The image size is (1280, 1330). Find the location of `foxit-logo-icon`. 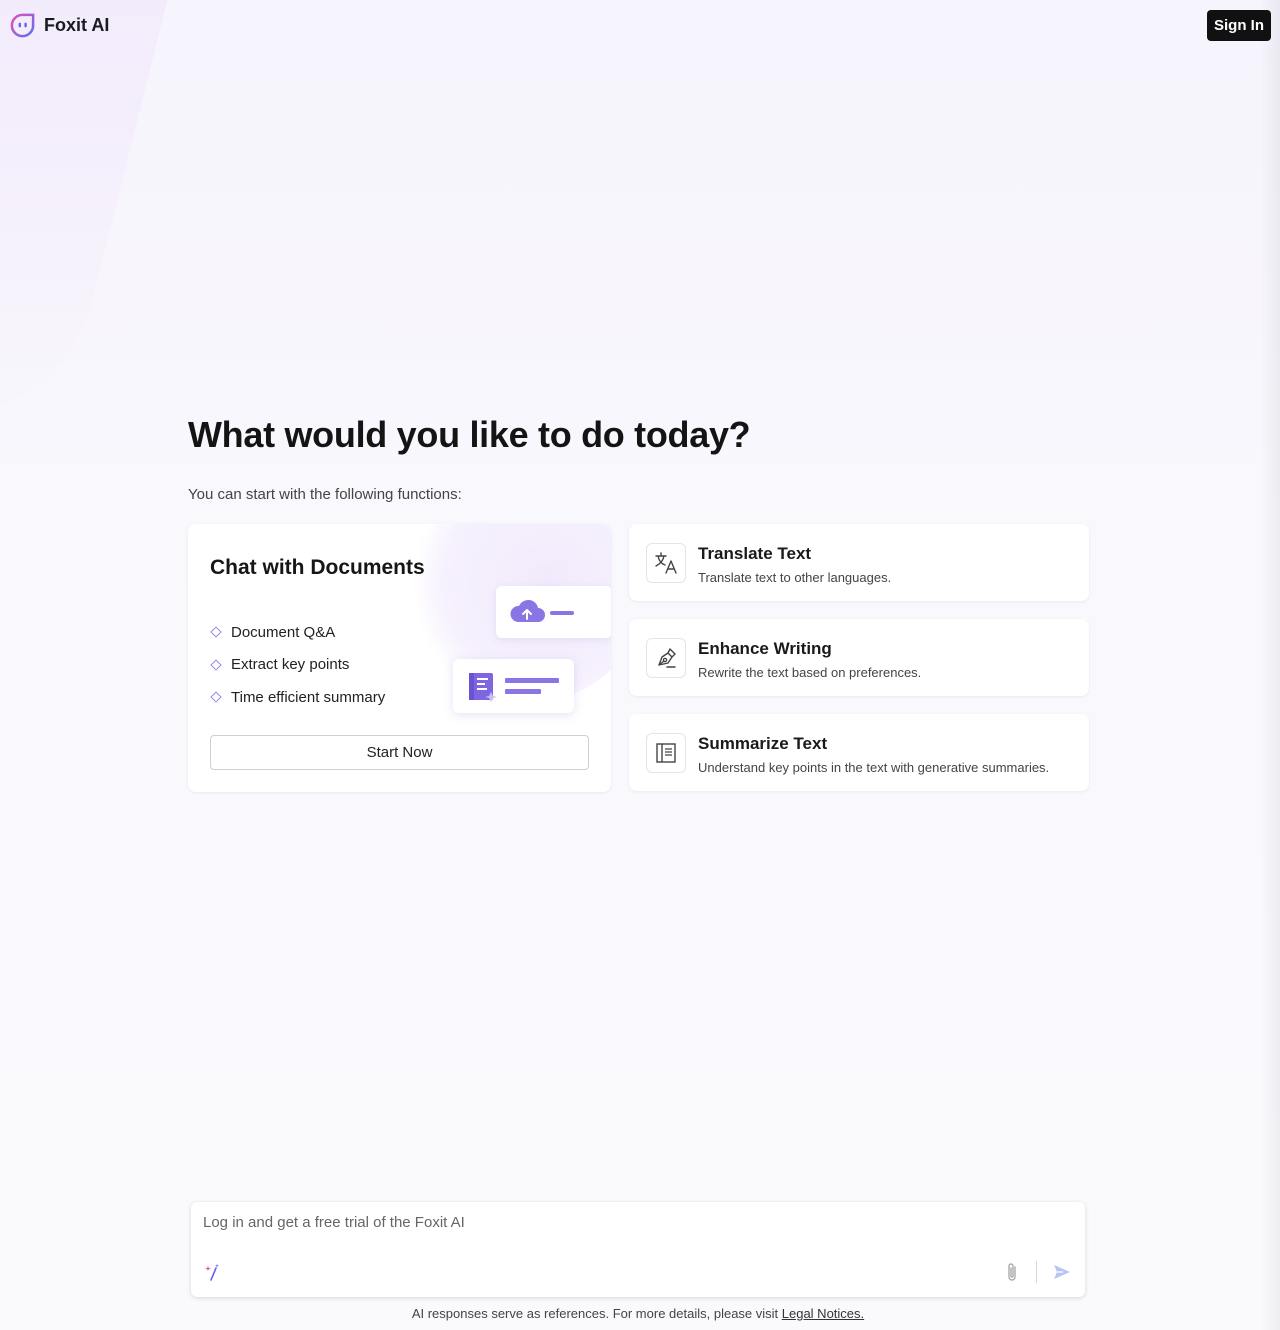

foxit-logo-icon is located at coordinates (22, 25).